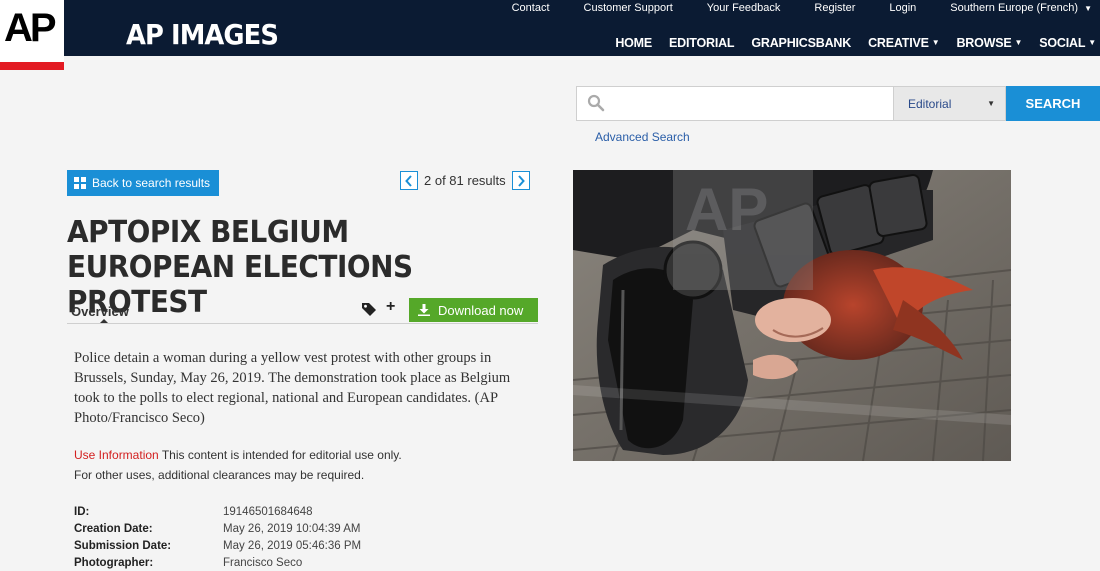  What do you see at coordinates (633, 43) in the screenshot?
I see `nav-home: HOME` at bounding box center [633, 43].